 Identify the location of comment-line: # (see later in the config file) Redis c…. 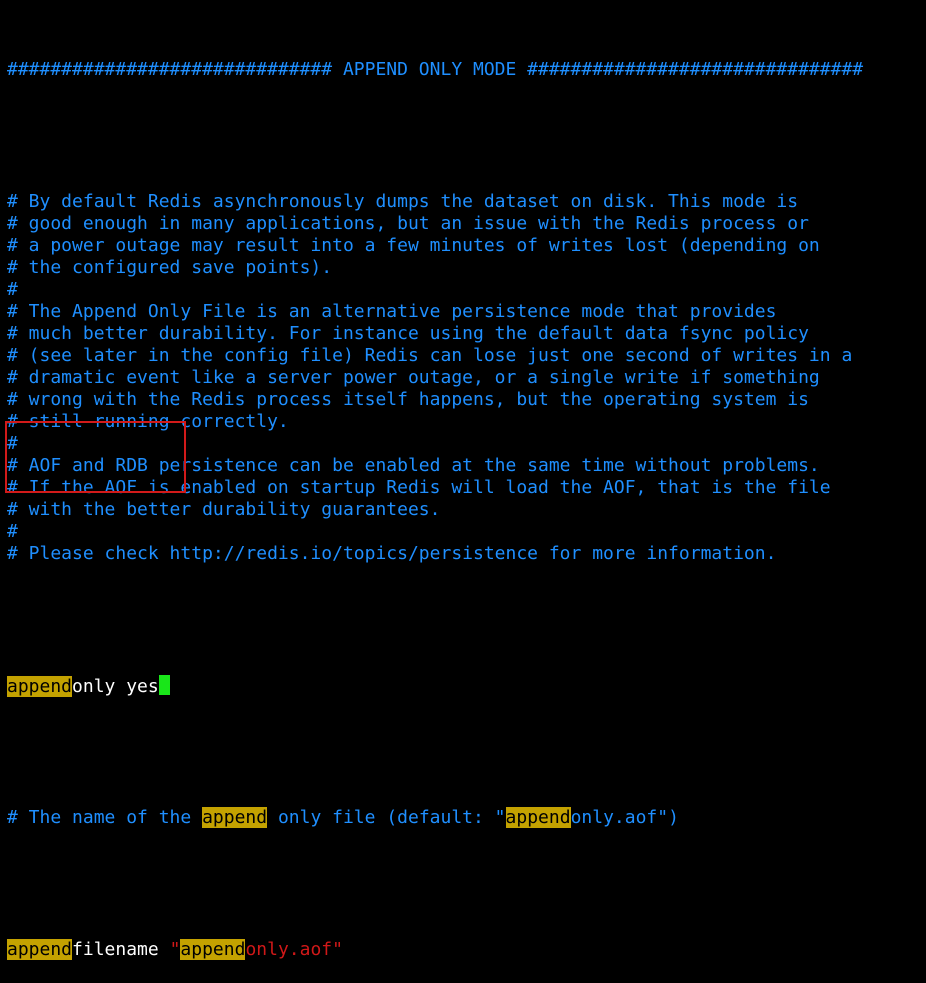
(430, 355).